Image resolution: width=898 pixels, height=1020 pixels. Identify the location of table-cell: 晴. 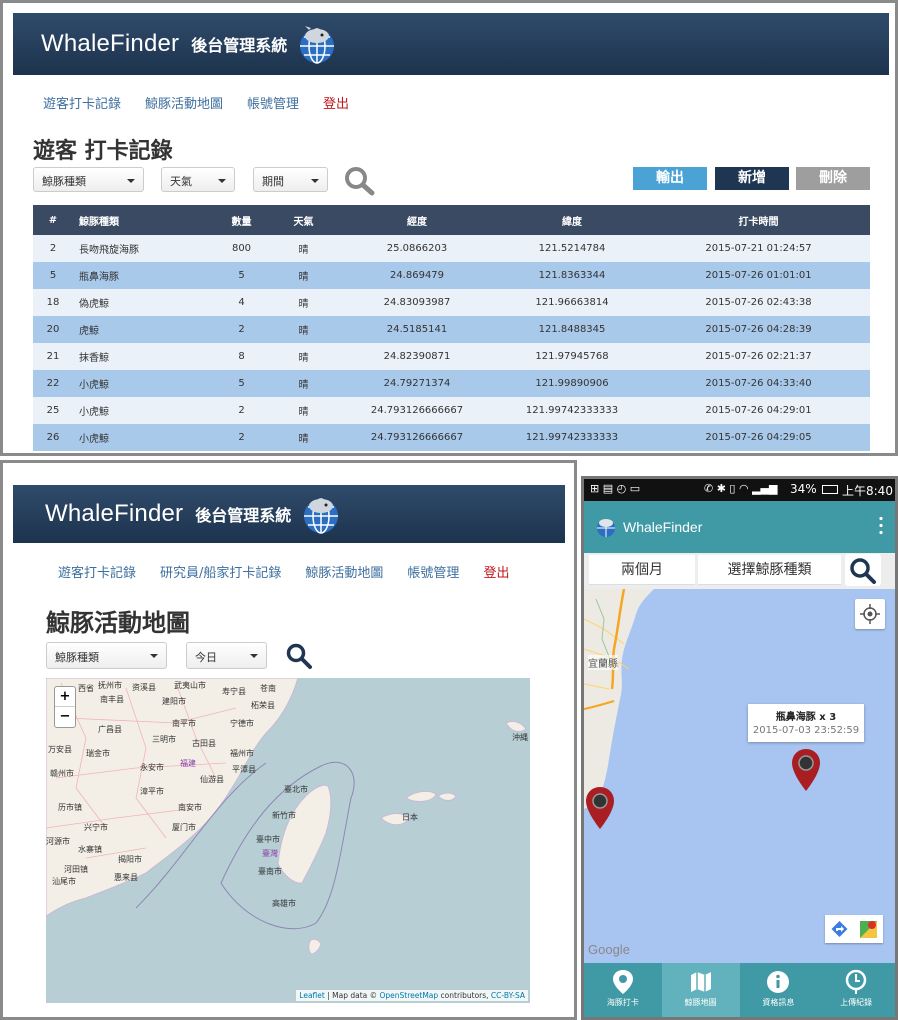
(303, 275).